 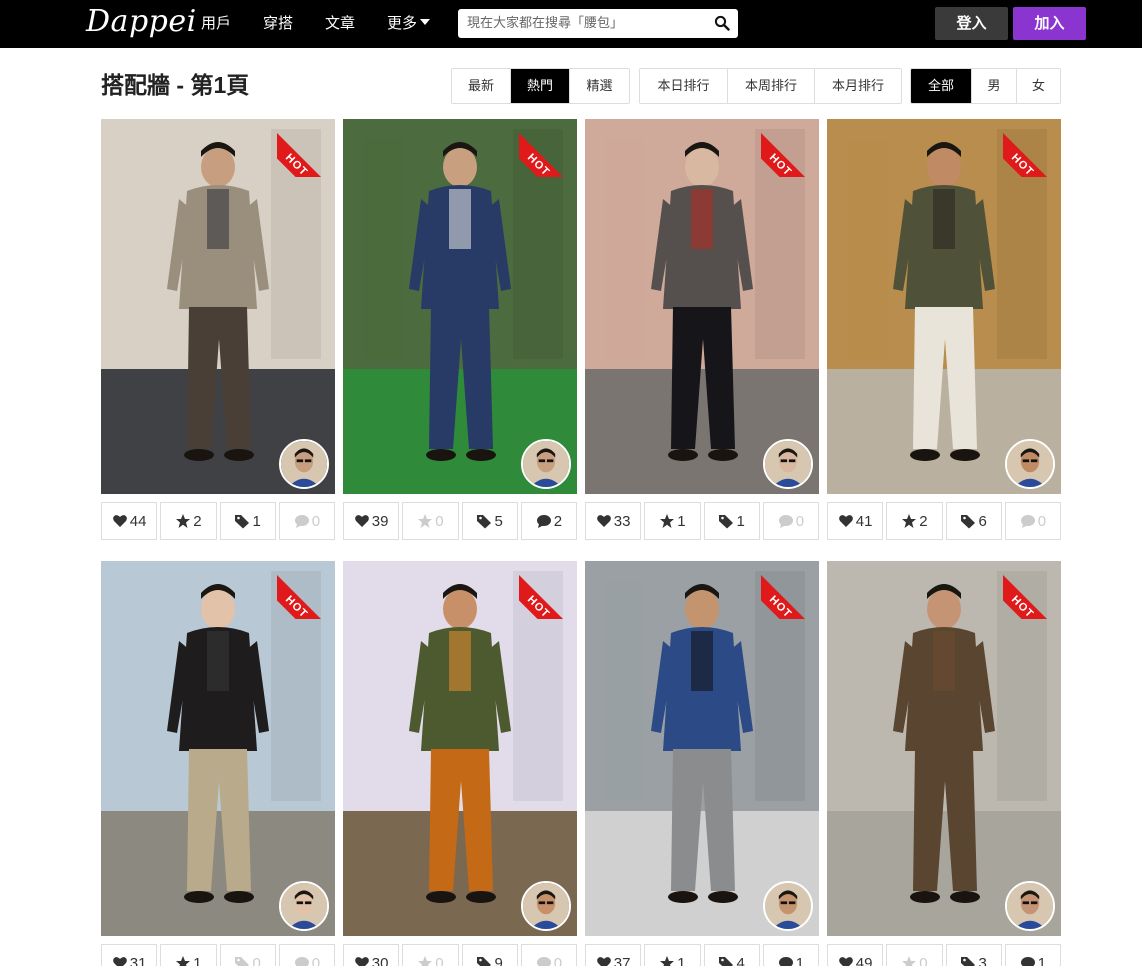 I want to click on tag-button-count: 1, so click(x=740, y=521).